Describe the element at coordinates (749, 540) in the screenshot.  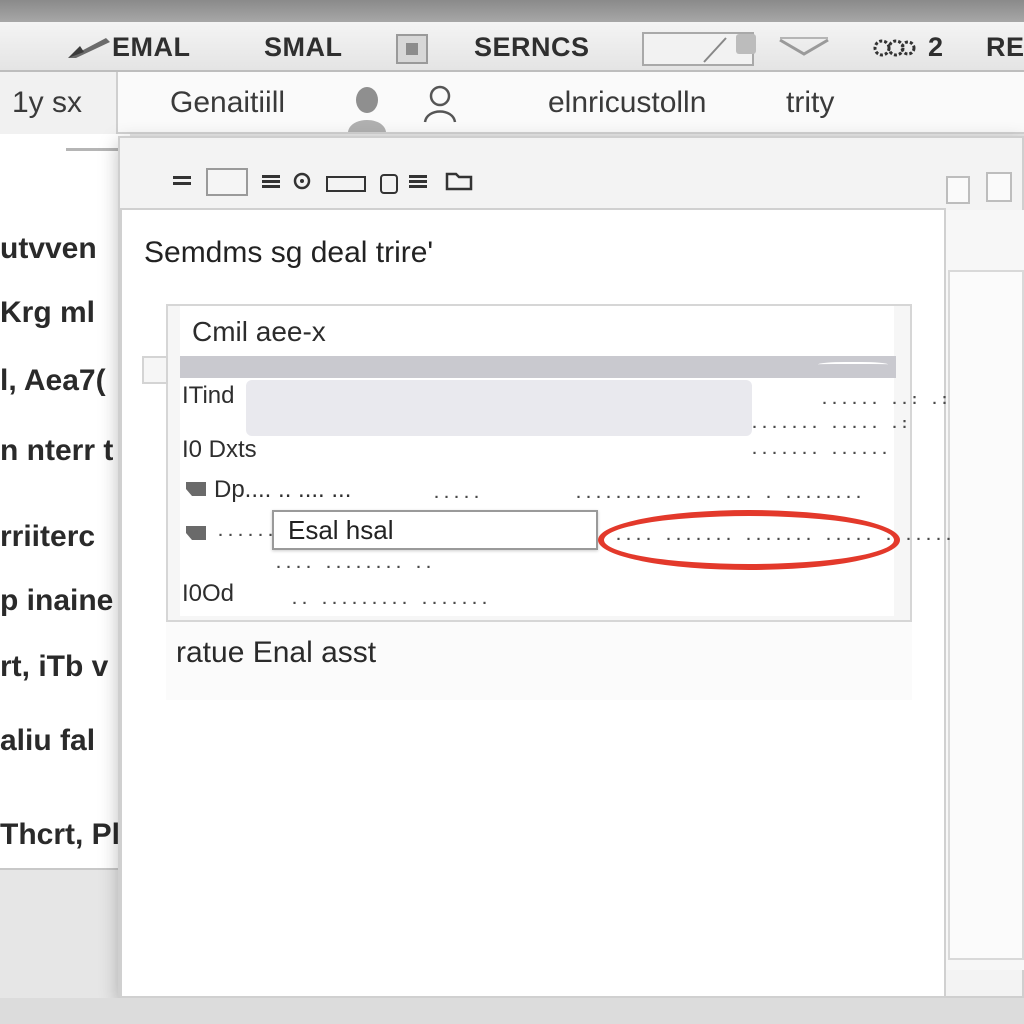
I see `highlight-circle` at that location.